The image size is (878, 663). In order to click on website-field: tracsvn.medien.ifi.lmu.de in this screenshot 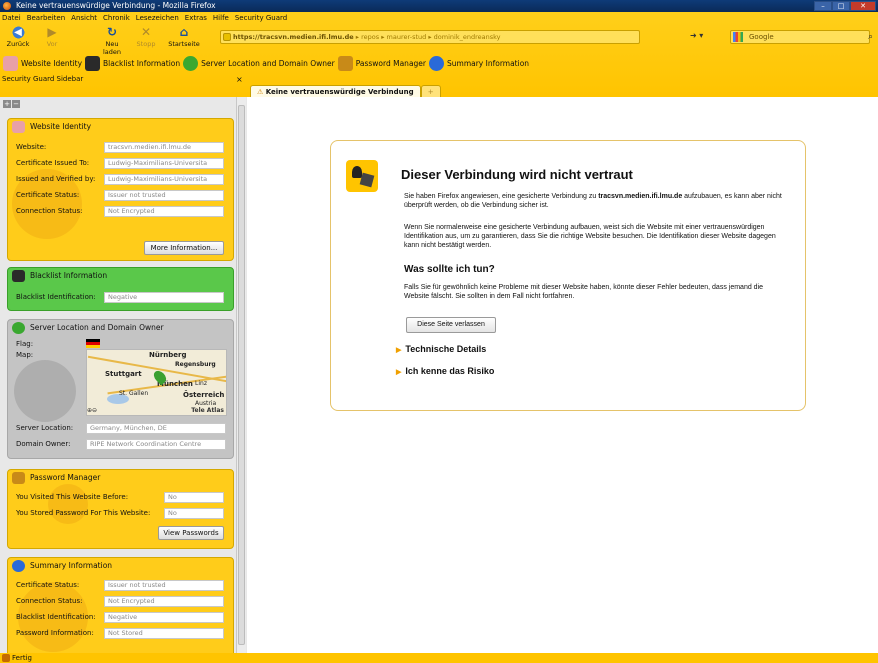, I will do `click(164, 147)`.